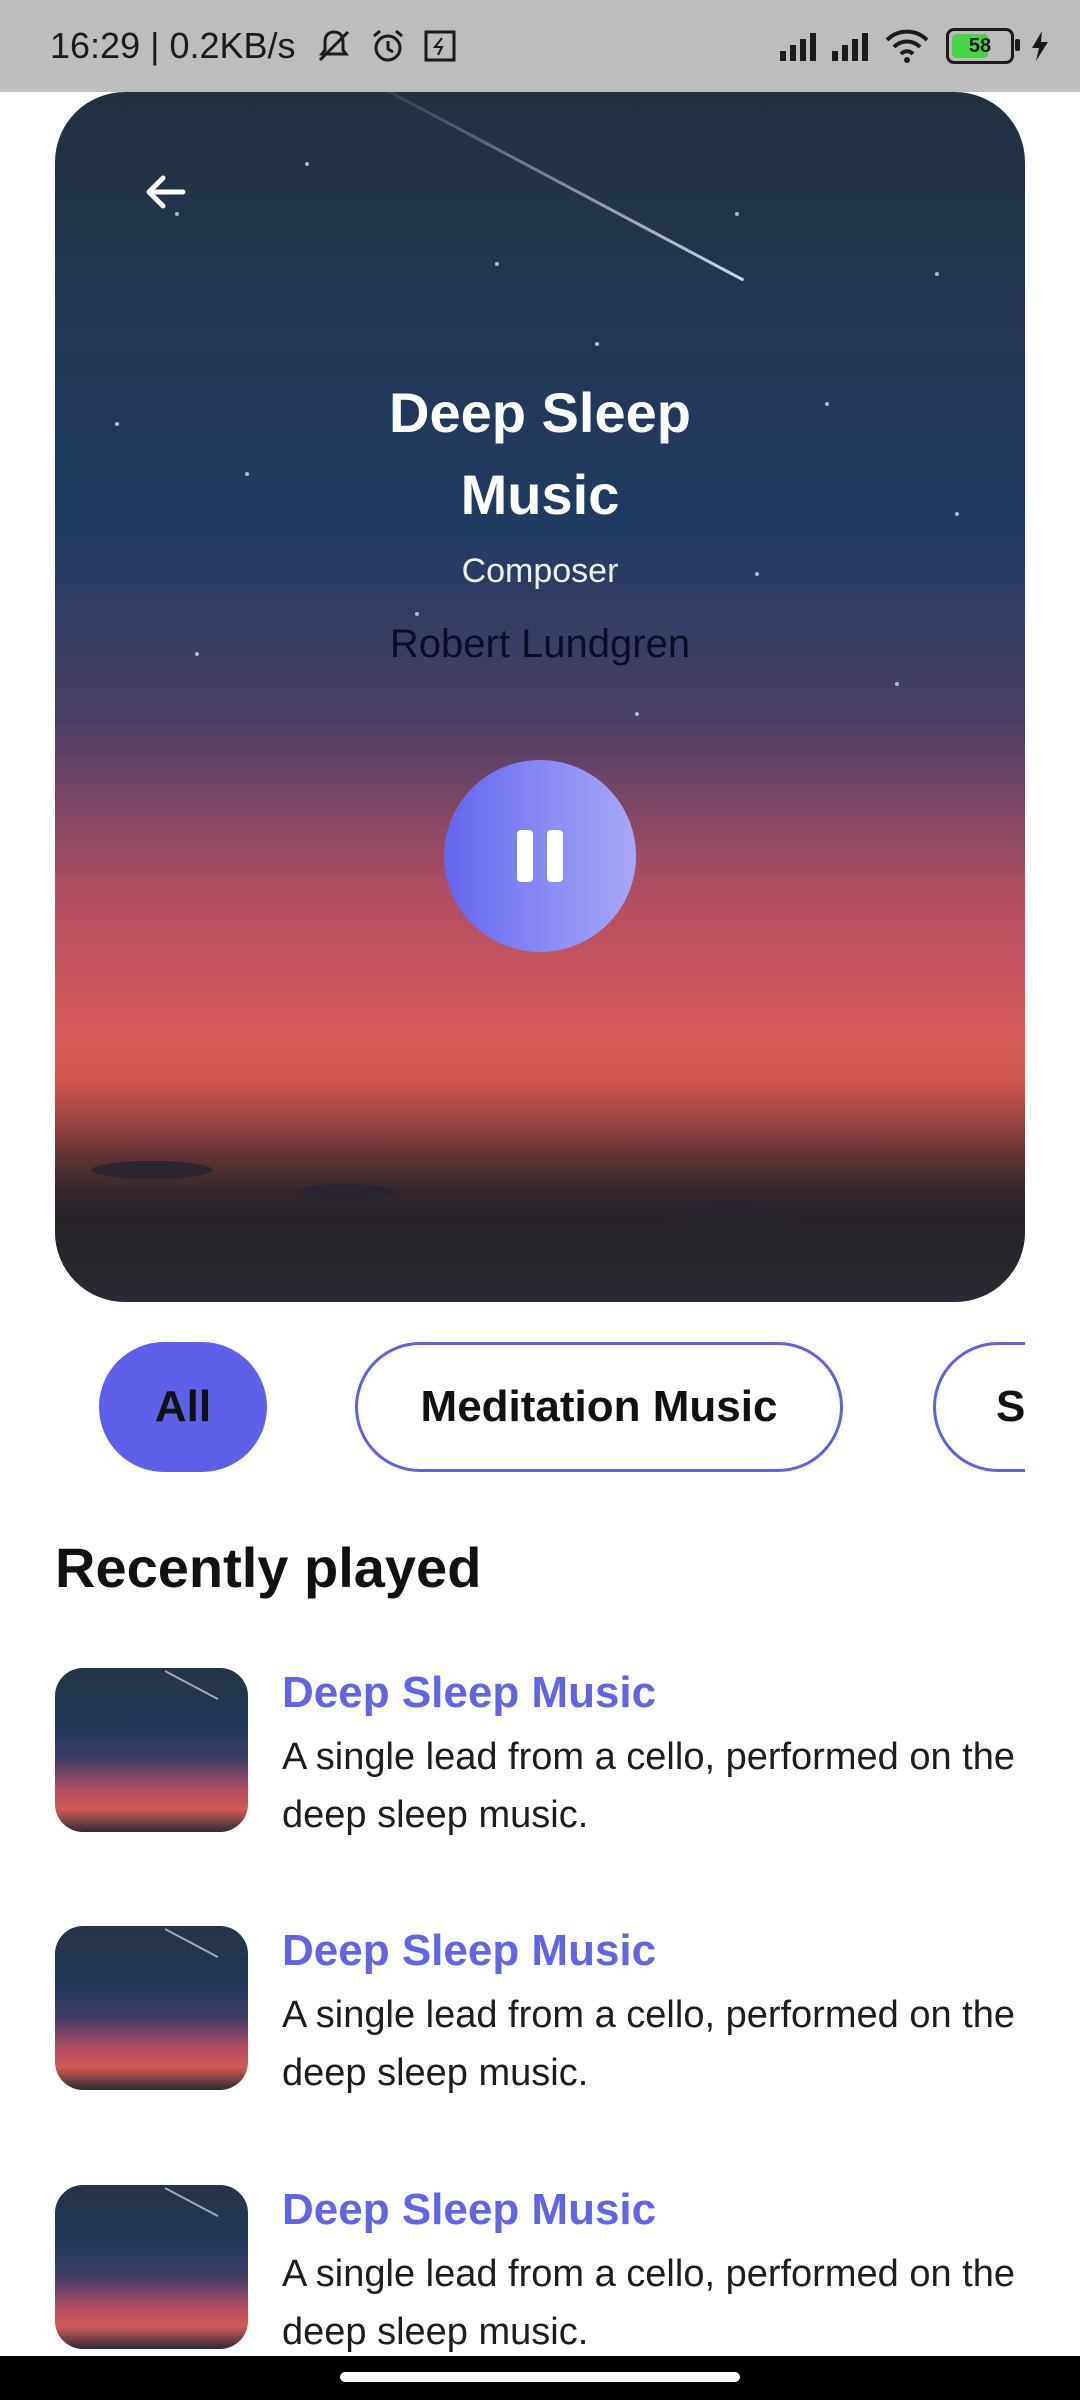 The height and width of the screenshot is (2400, 1080). I want to click on arrow-left-icon, so click(166, 192).